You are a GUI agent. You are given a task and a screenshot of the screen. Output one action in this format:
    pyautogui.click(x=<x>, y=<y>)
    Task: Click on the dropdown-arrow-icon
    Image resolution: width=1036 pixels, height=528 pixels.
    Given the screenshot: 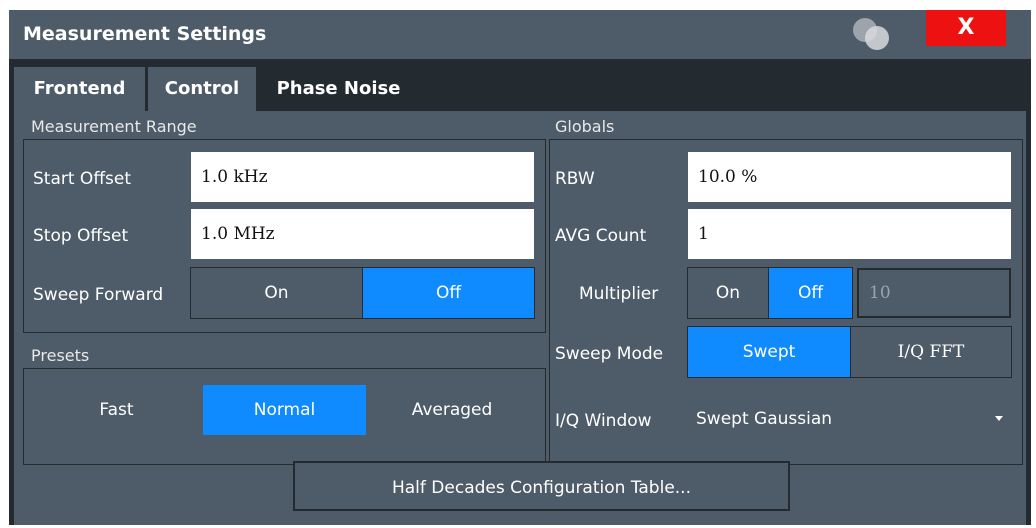 What is the action you would take?
    pyautogui.click(x=999, y=418)
    